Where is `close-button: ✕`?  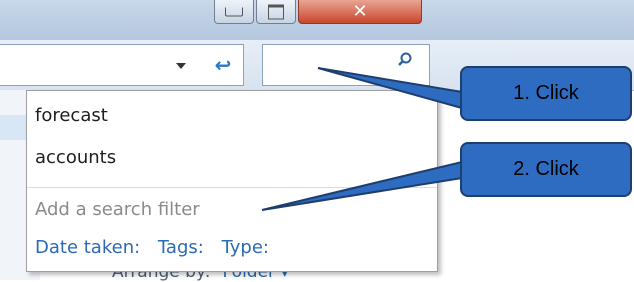 close-button: ✕ is located at coordinates (360, 12).